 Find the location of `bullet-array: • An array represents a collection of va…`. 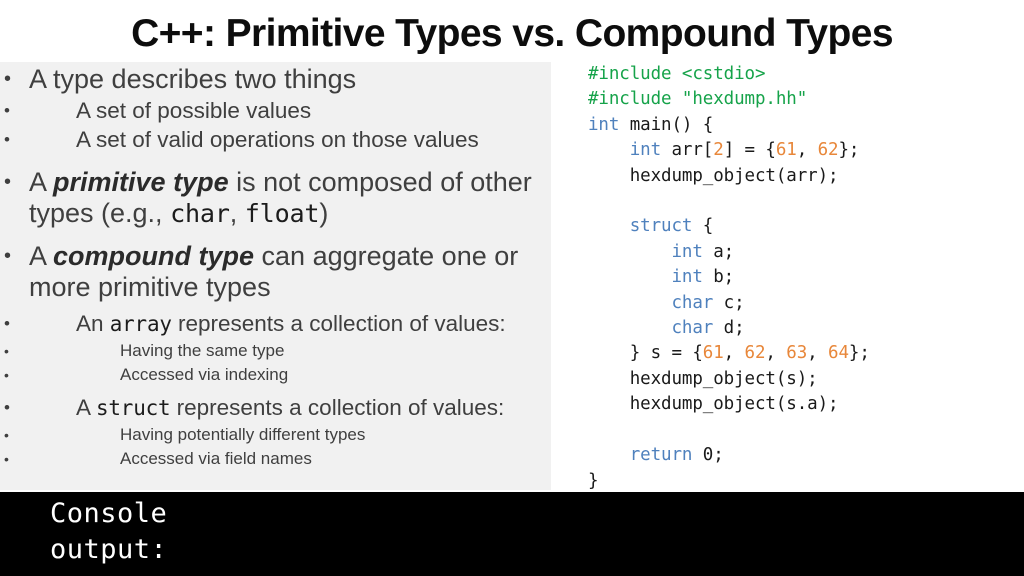

bullet-array: • An array represents a collection of va… is located at coordinates (274, 324).